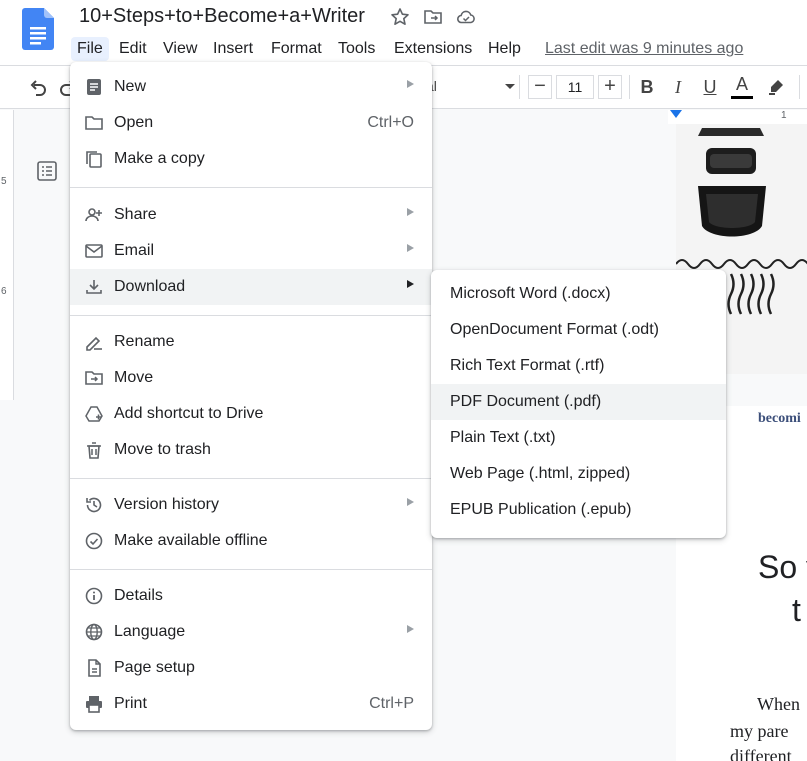 The image size is (807, 761). What do you see at coordinates (390, 122) in the screenshot?
I see `shortcut-text: Ctrl+O` at bounding box center [390, 122].